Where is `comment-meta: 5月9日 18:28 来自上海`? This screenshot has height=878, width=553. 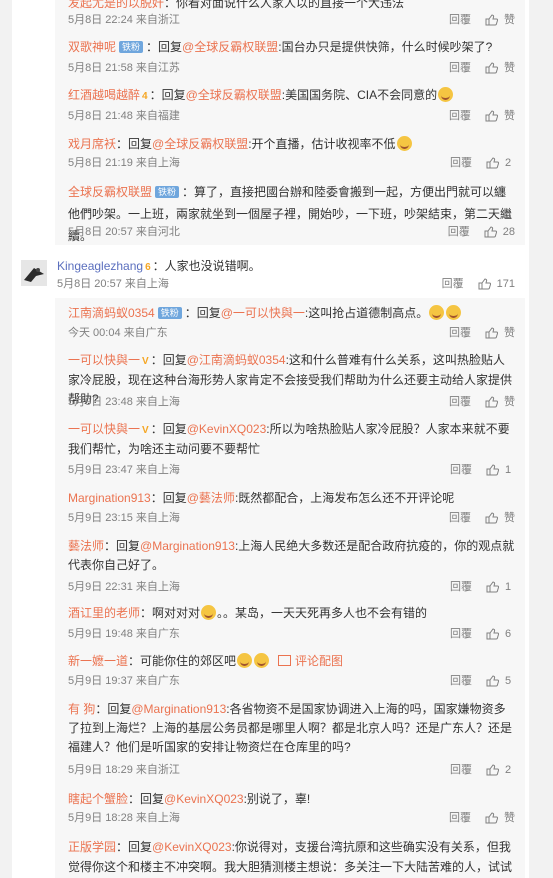
comment-meta: 5月9日 18:28 来自上海 is located at coordinates (124, 818).